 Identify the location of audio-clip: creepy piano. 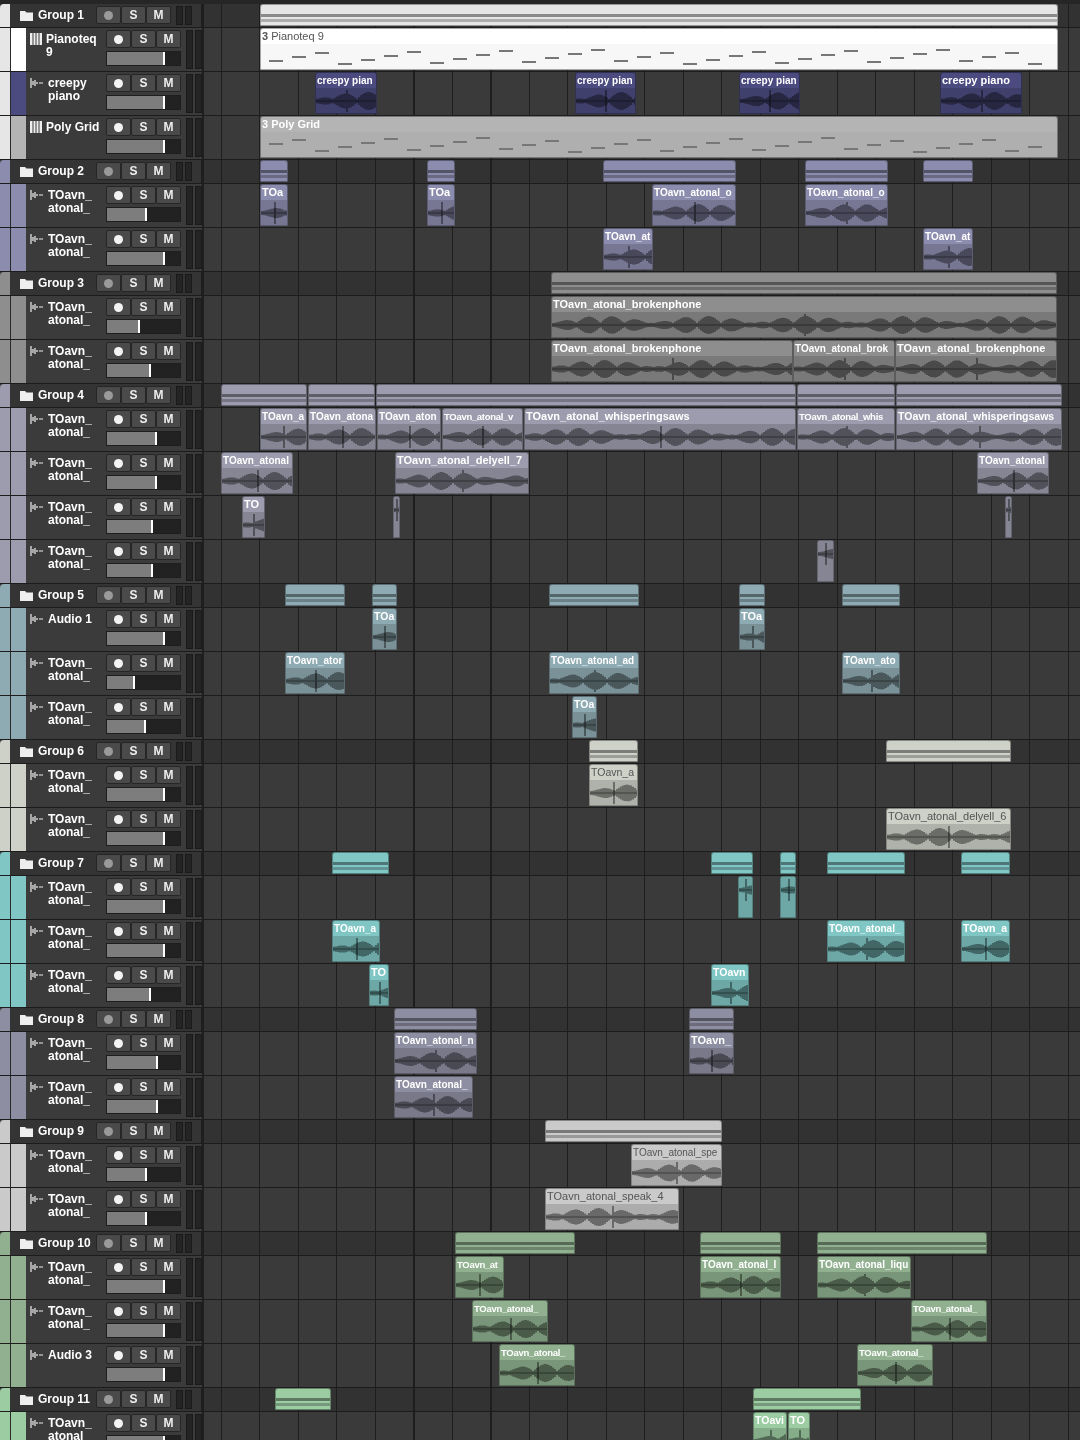
(981, 93).